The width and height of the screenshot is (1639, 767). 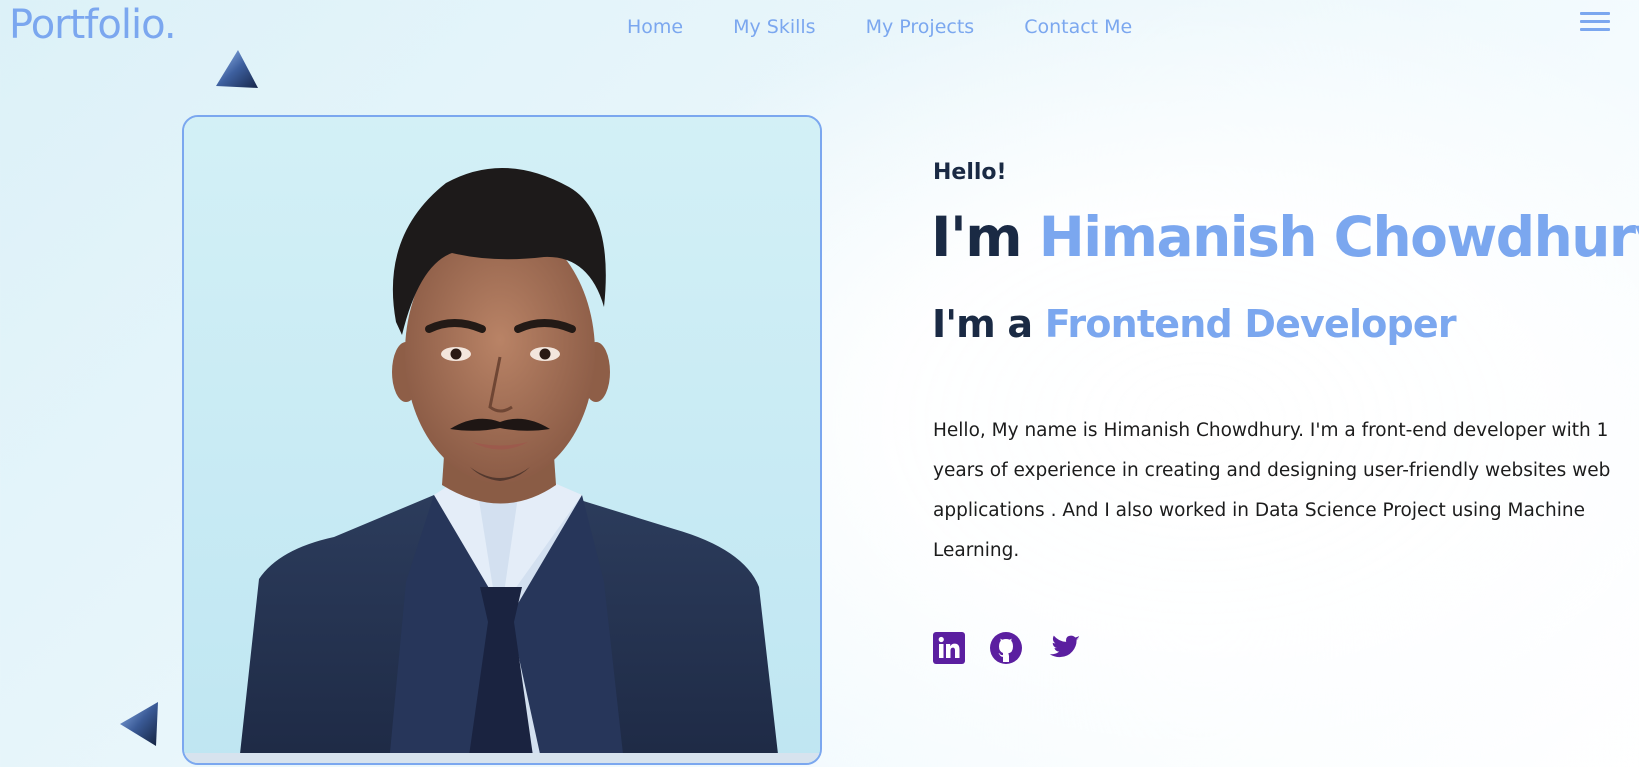 I want to click on nav-home: Home, so click(x=655, y=27).